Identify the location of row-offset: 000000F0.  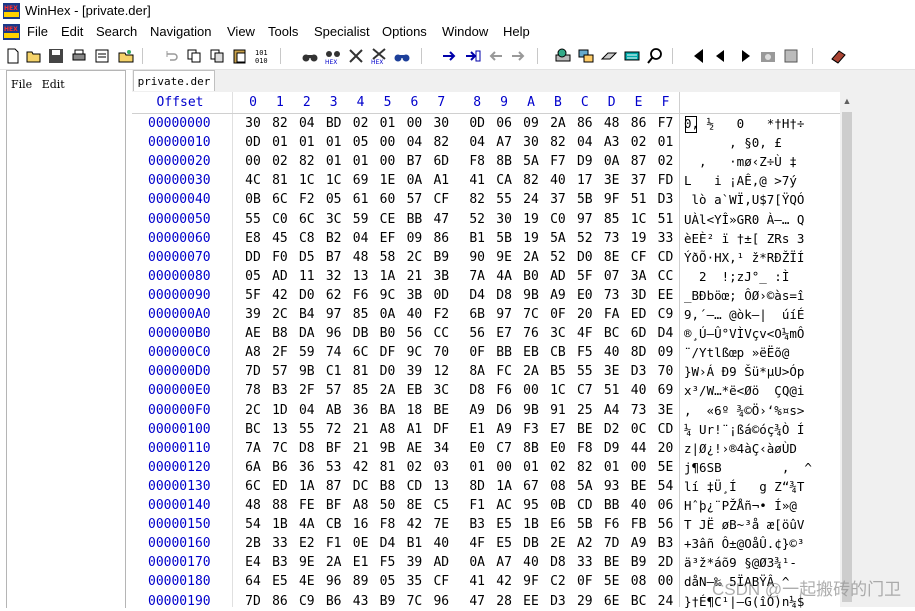
(179, 410).